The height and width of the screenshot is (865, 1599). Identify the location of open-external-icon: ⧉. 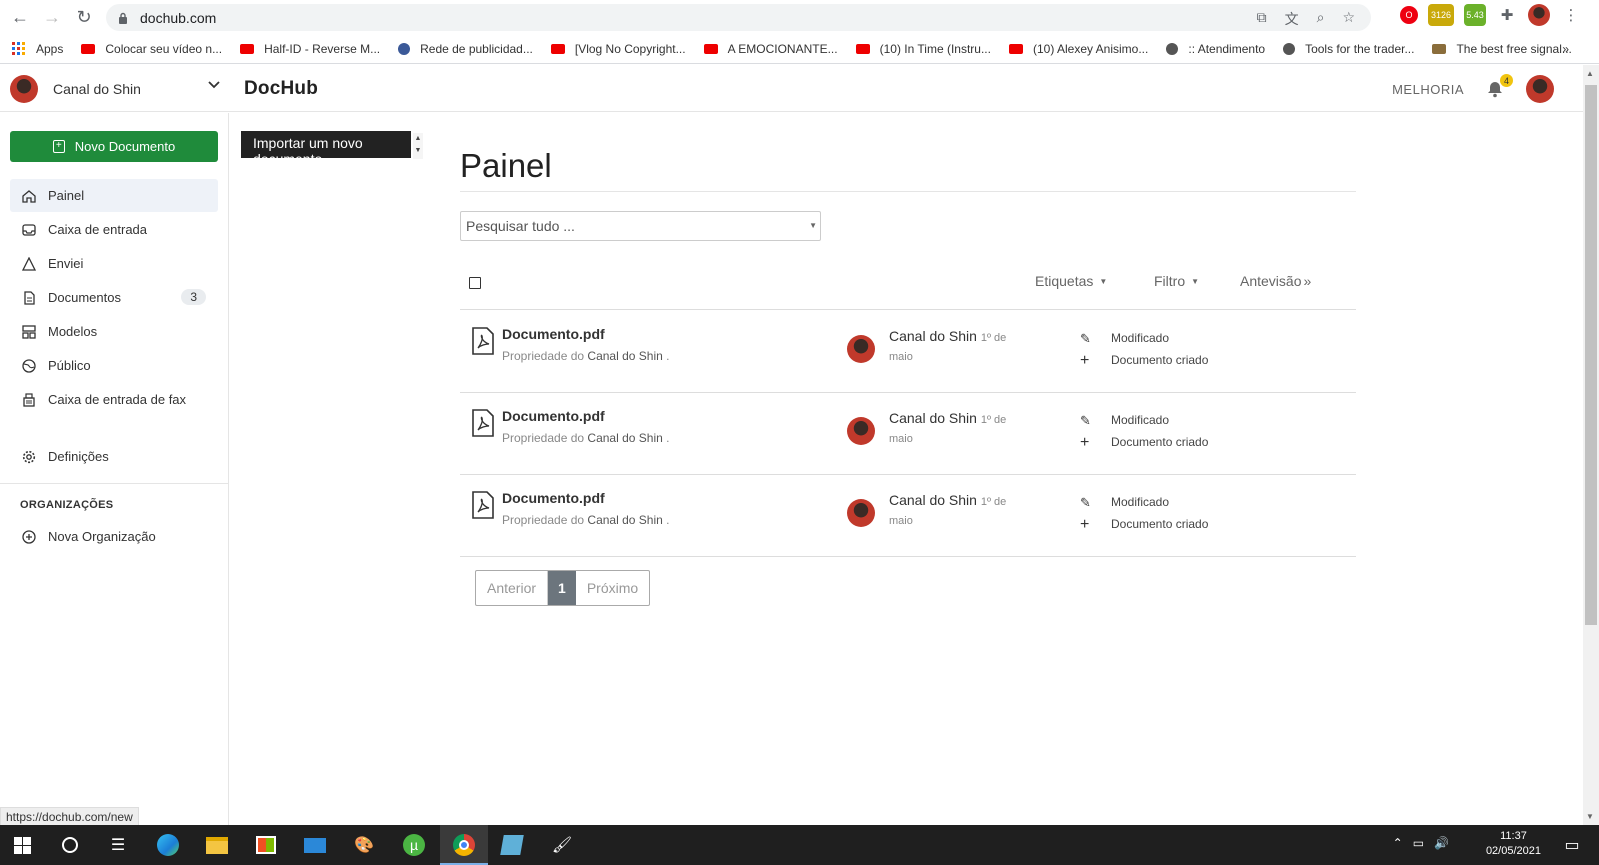
(1262, 19).